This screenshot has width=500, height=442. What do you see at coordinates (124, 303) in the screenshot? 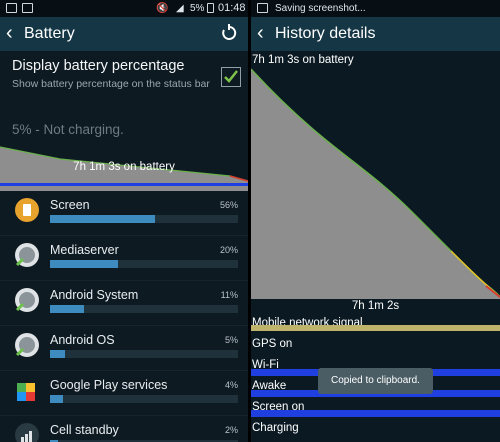
I see `list-item: Android System 11%` at bounding box center [124, 303].